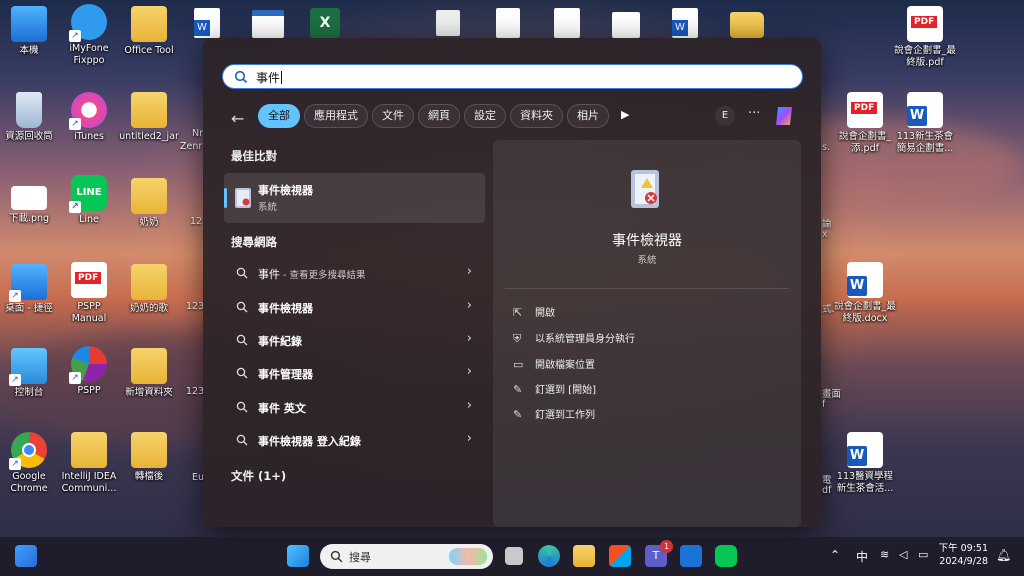 The image size is (1024, 576). Describe the element at coordinates (554, 366) in the screenshot. I see `action-open-file-location: ▭ 開啟檔案位置` at that location.